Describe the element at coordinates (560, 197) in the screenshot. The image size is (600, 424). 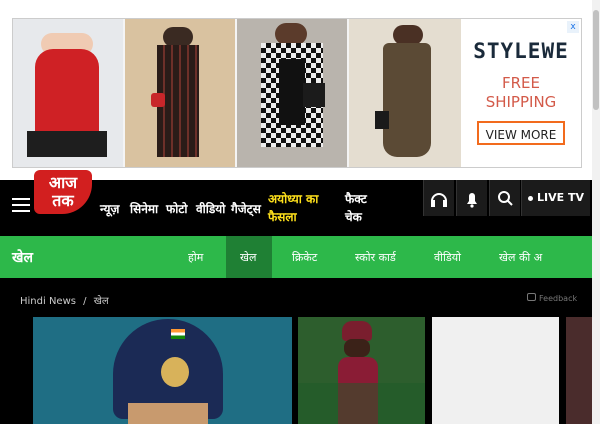
I see `live-tv-label: LIVE TV` at that location.